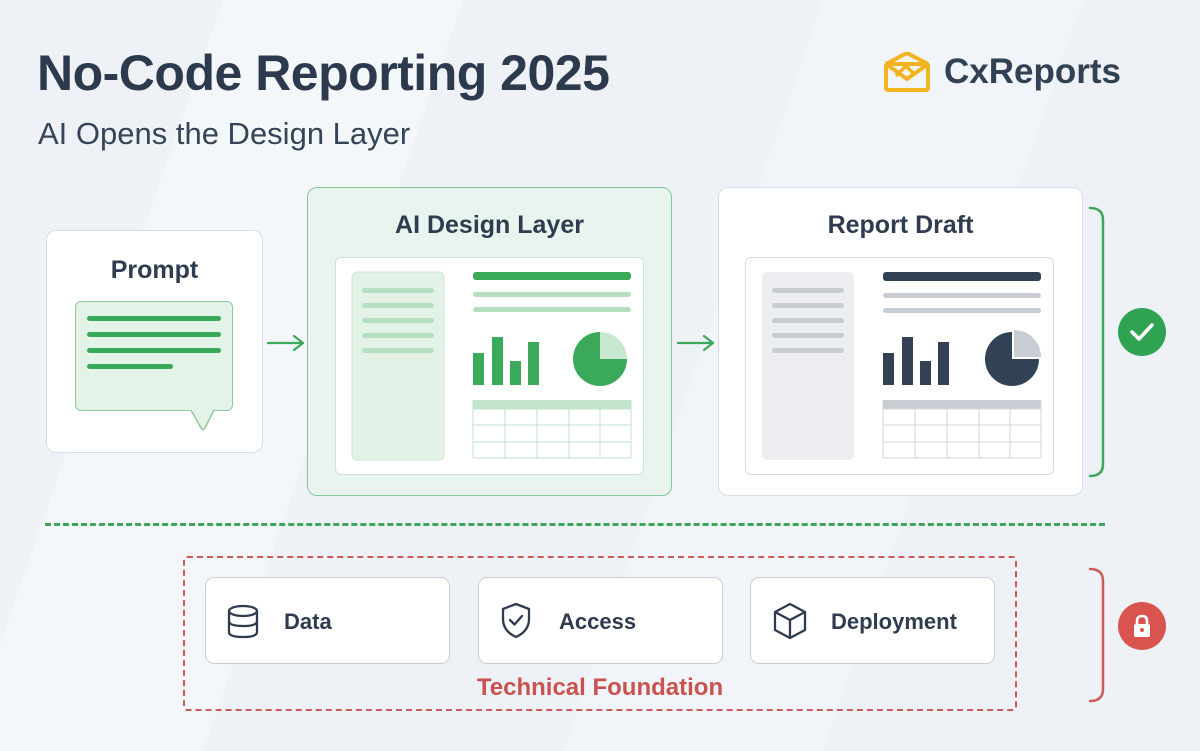 The image size is (1200, 751). Describe the element at coordinates (894, 621) in the screenshot. I see `foundation-item-label: Deployment` at that location.